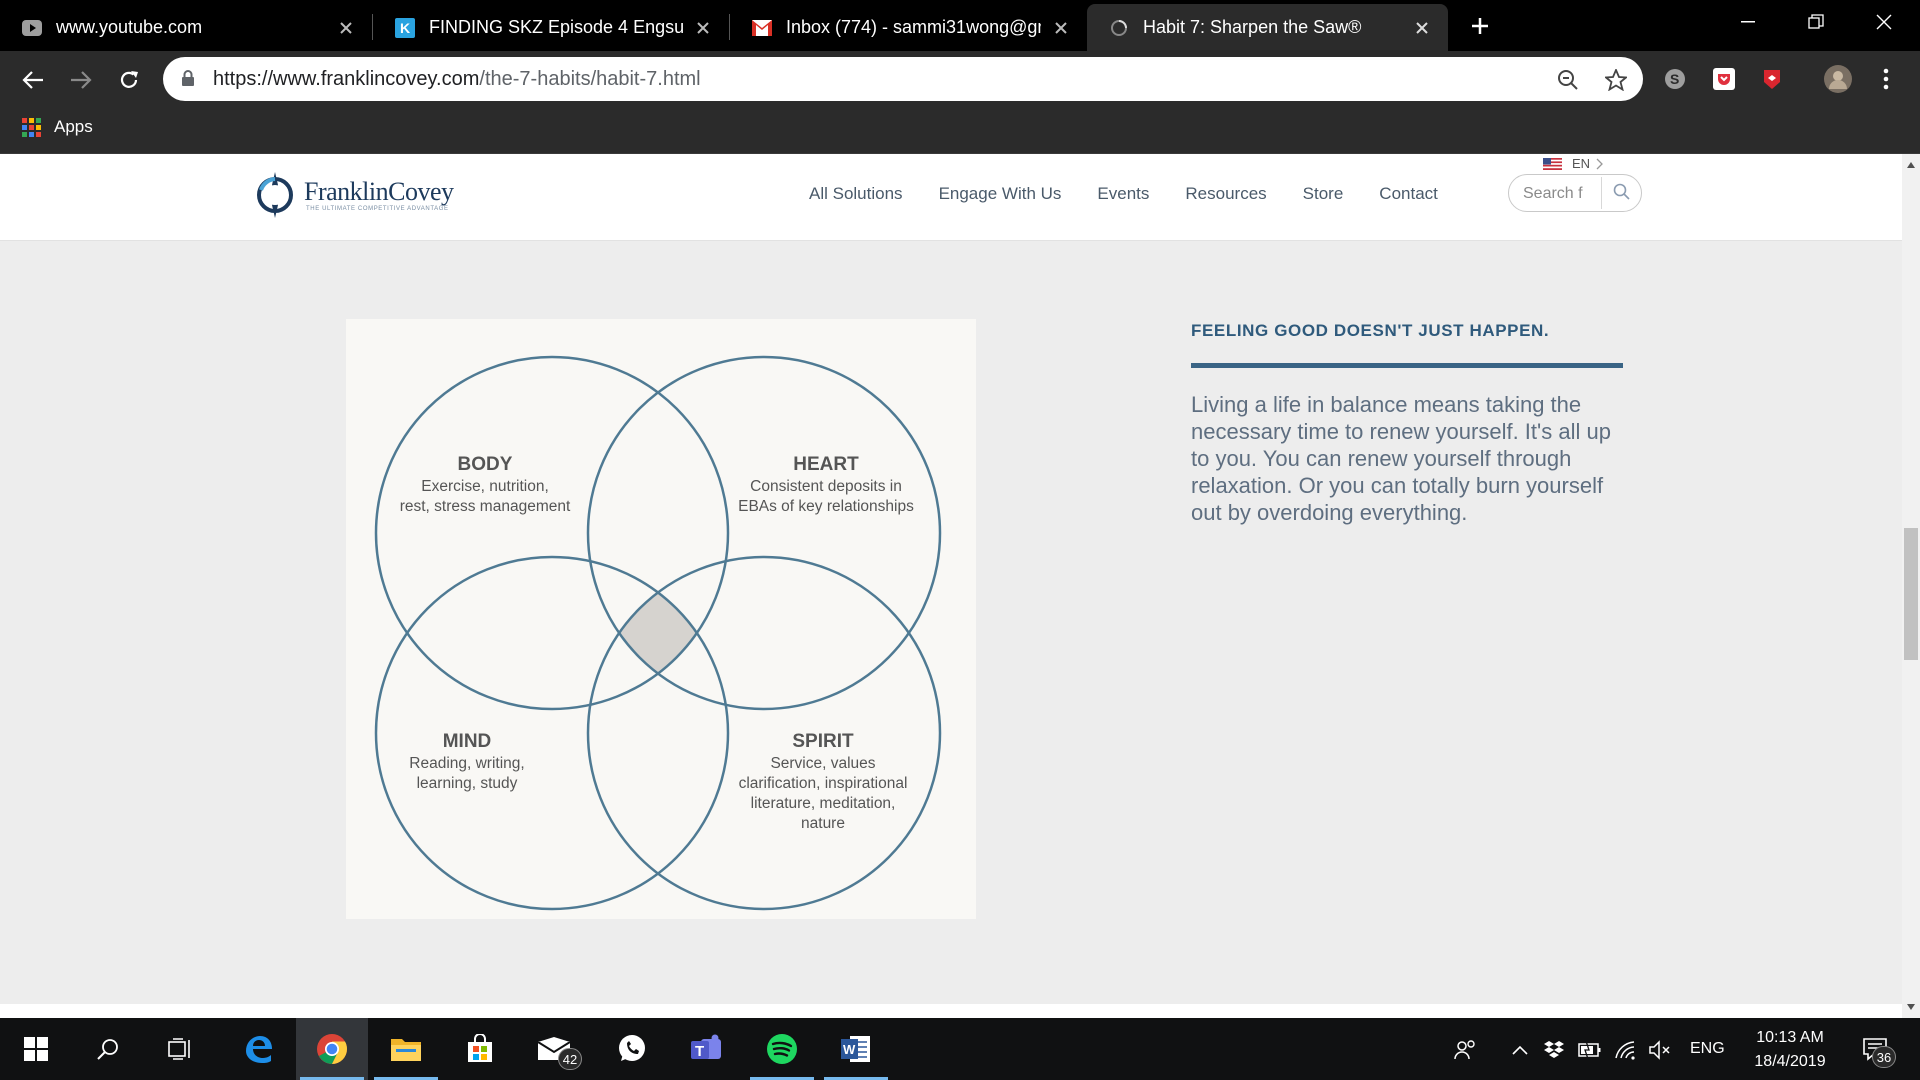  What do you see at coordinates (1466, 1050) in the screenshot?
I see `people-icon` at bounding box center [1466, 1050].